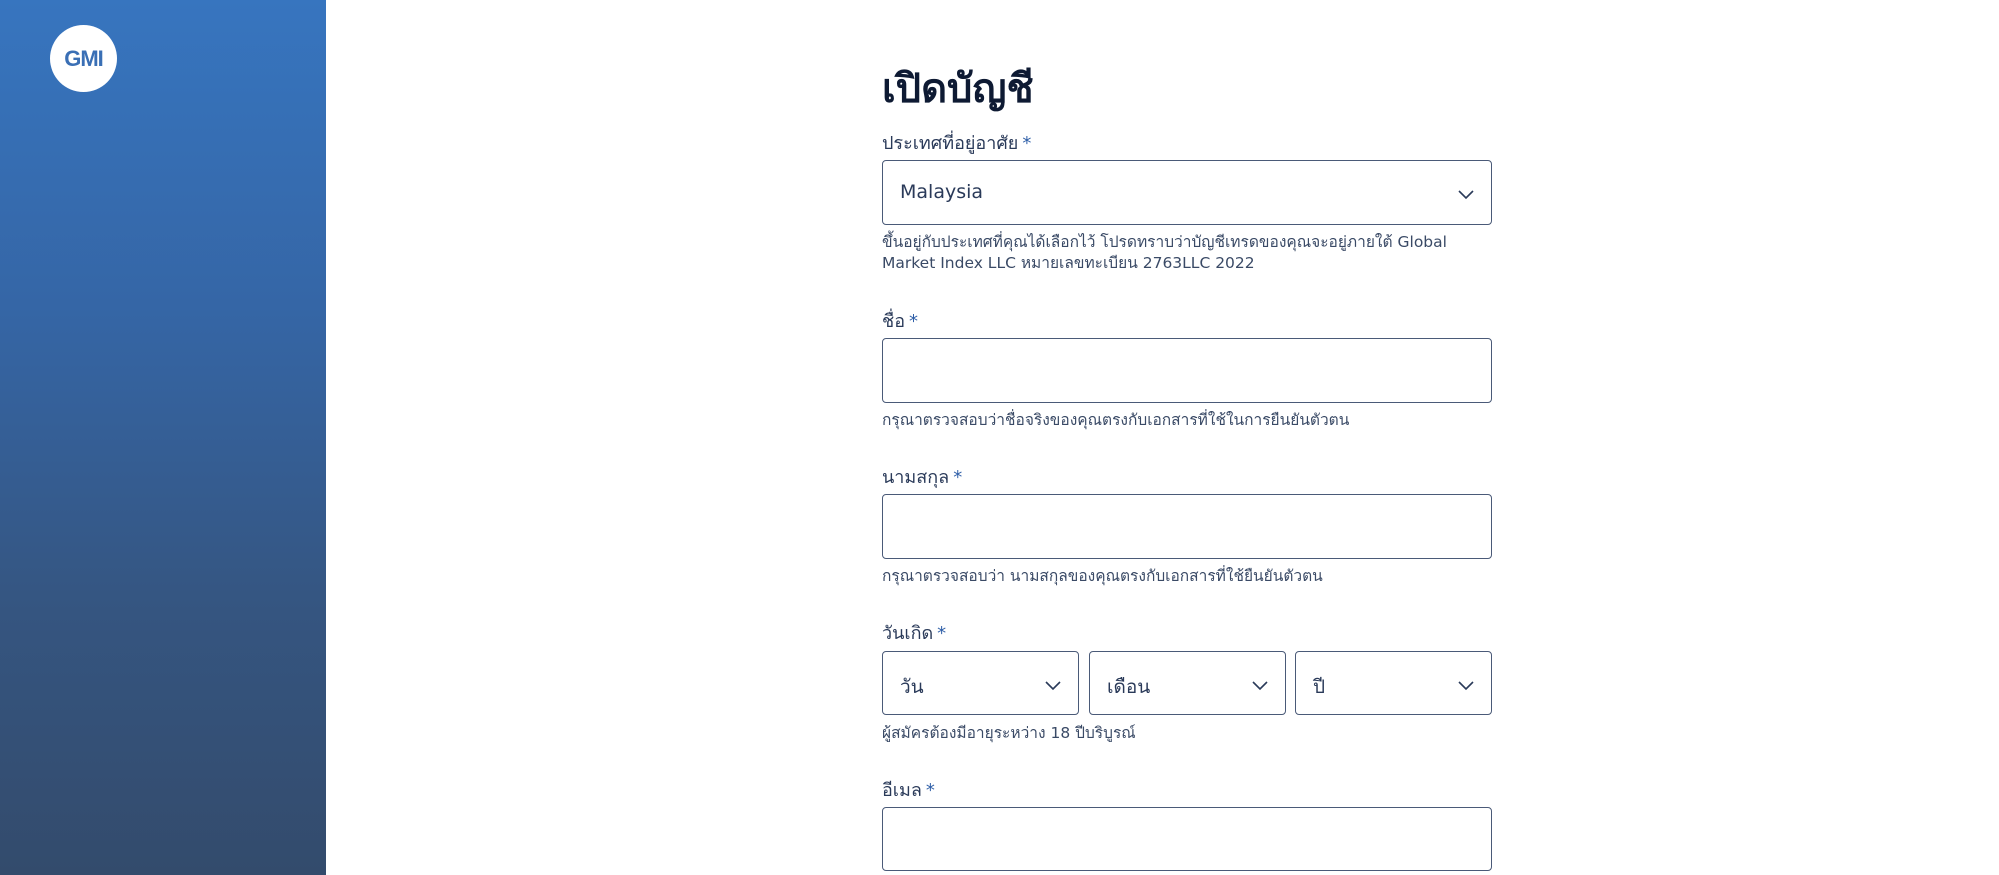 This screenshot has height=875, width=1999. I want to click on birth-month-select: เดือน, so click(1187, 683).